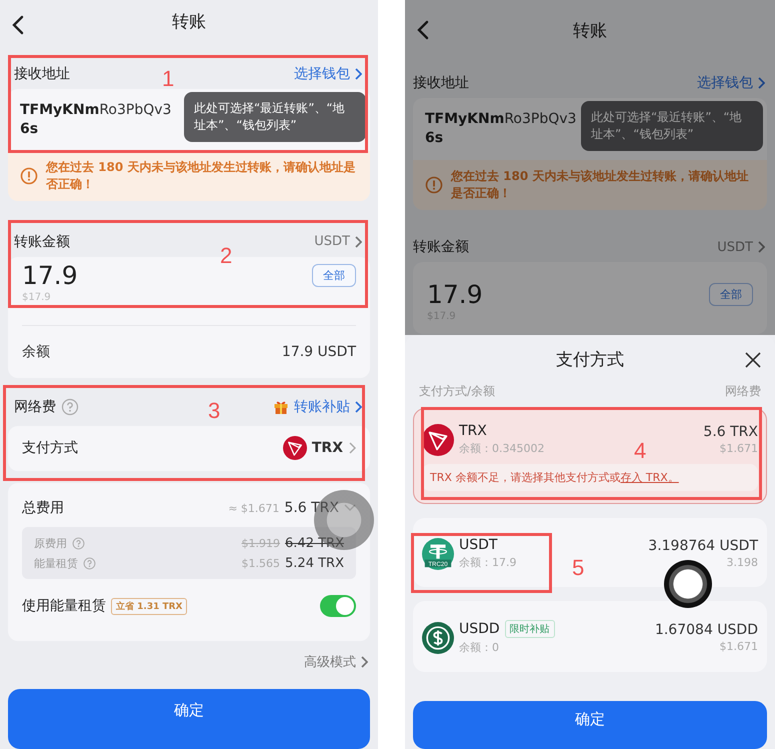 Image resolution: width=775 pixels, height=749 pixels. What do you see at coordinates (457, 391) in the screenshot?
I see `column-header: 支付方式/余额` at bounding box center [457, 391].